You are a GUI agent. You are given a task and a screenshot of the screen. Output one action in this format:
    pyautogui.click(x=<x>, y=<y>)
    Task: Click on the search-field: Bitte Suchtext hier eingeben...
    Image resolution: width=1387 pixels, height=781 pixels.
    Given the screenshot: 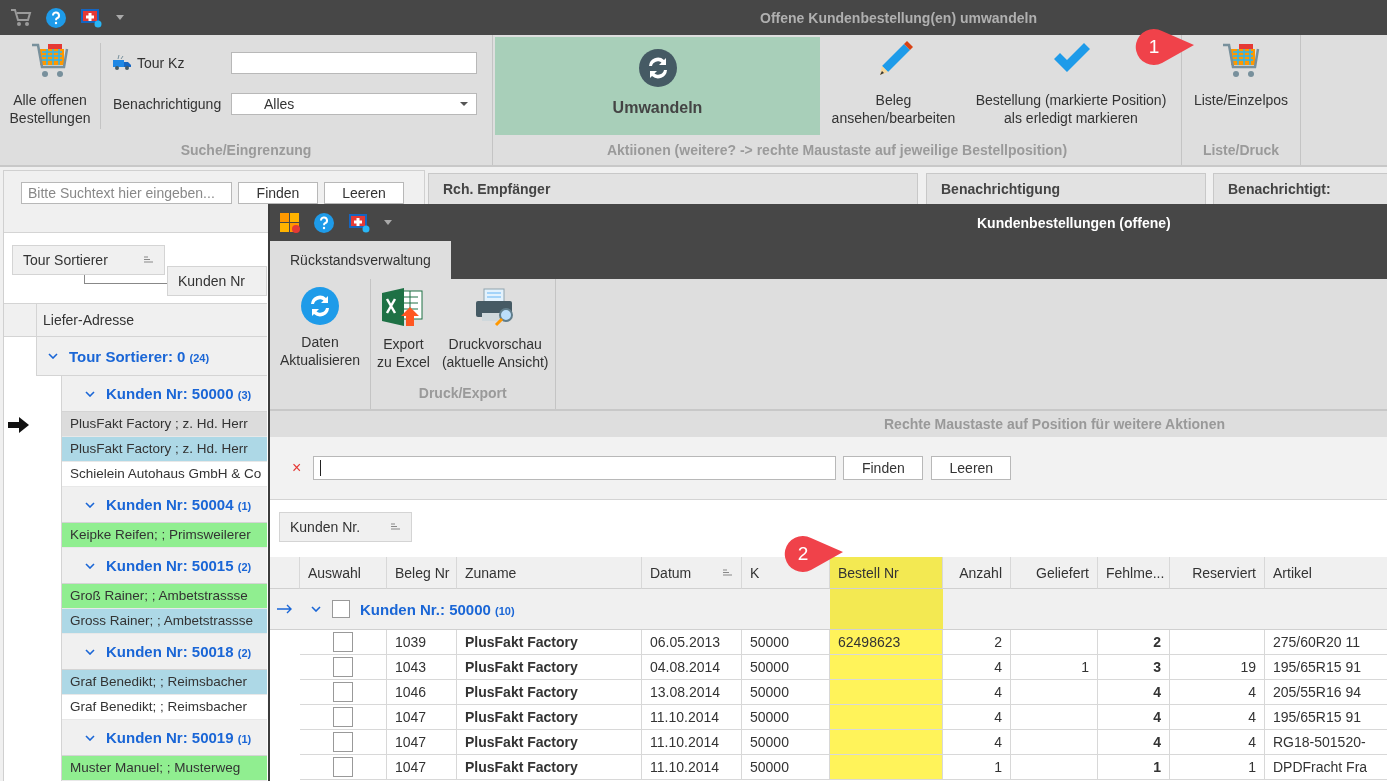 What is the action you would take?
    pyautogui.click(x=126, y=193)
    